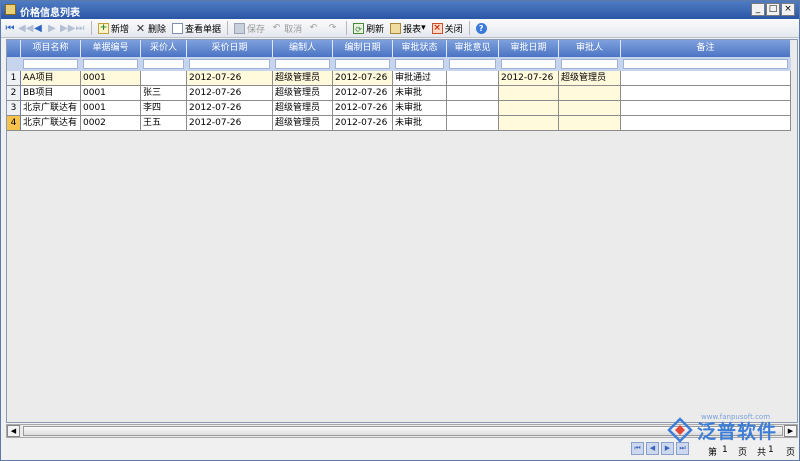 This screenshot has height=461, width=800. What do you see at coordinates (249, 28) in the screenshot?
I see `save-button: 保存` at bounding box center [249, 28].